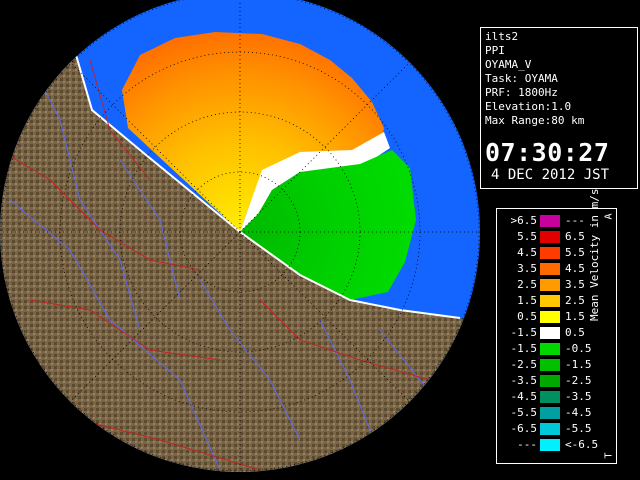 The height and width of the screenshot is (480, 640). Describe the element at coordinates (527, 252) in the screenshot. I see `legend-low-value: 4.5` at that location.